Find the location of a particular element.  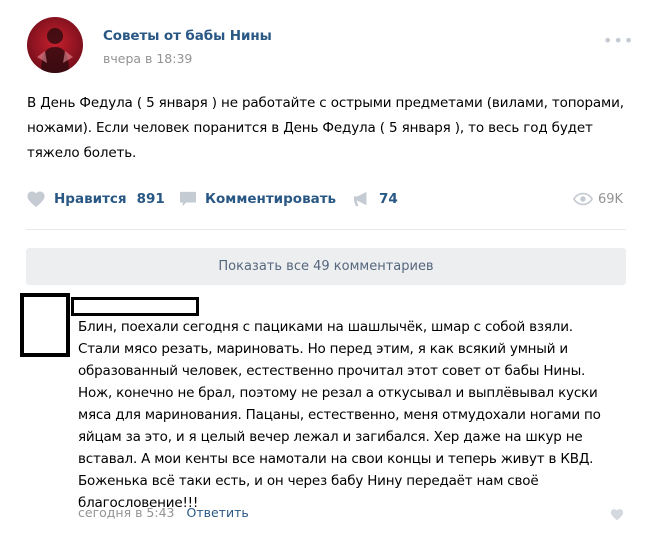

views-count: 69K is located at coordinates (611, 199).